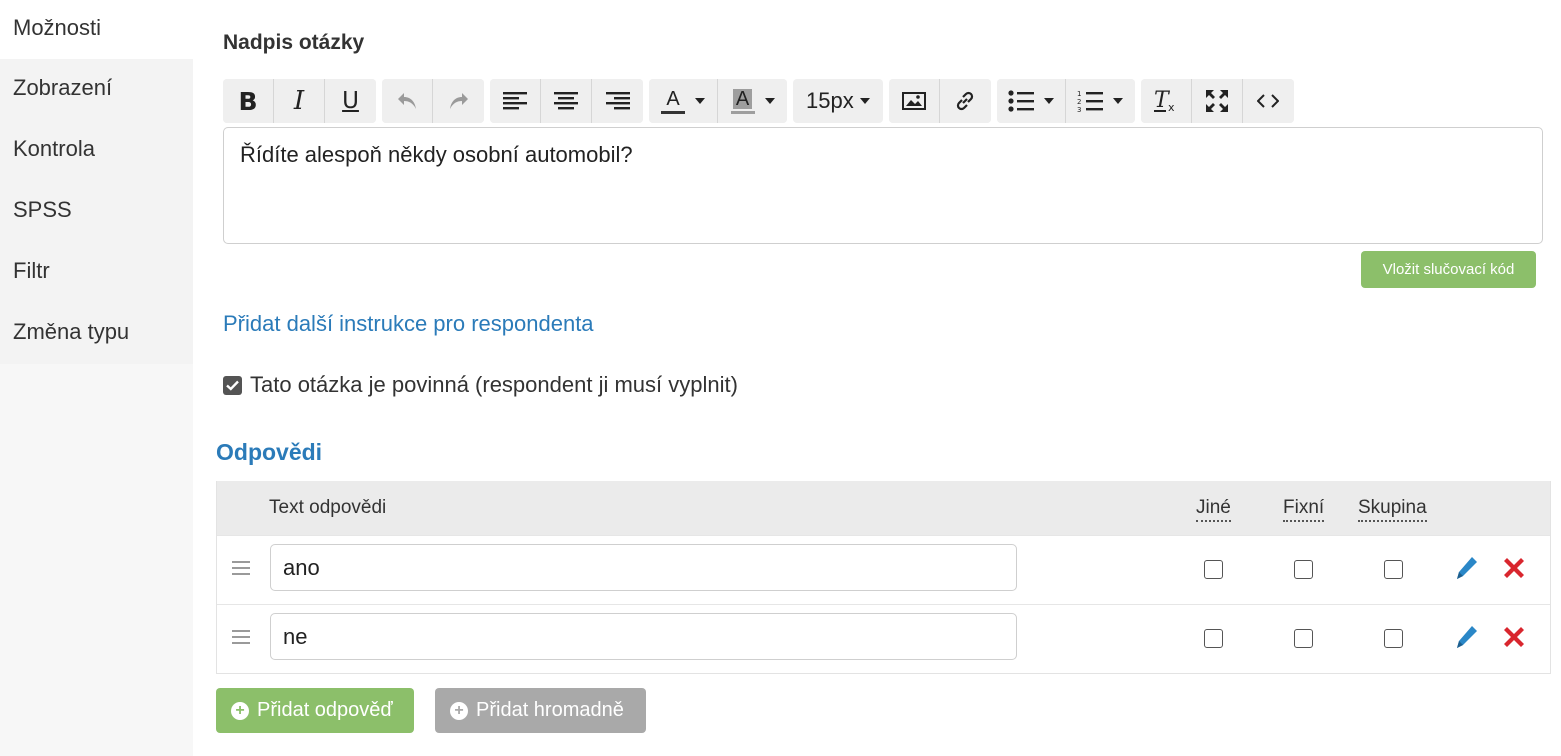 The height and width of the screenshot is (756, 1561). I want to click on sidebar-item-zobrazeni: Zobrazení, so click(96, 89).